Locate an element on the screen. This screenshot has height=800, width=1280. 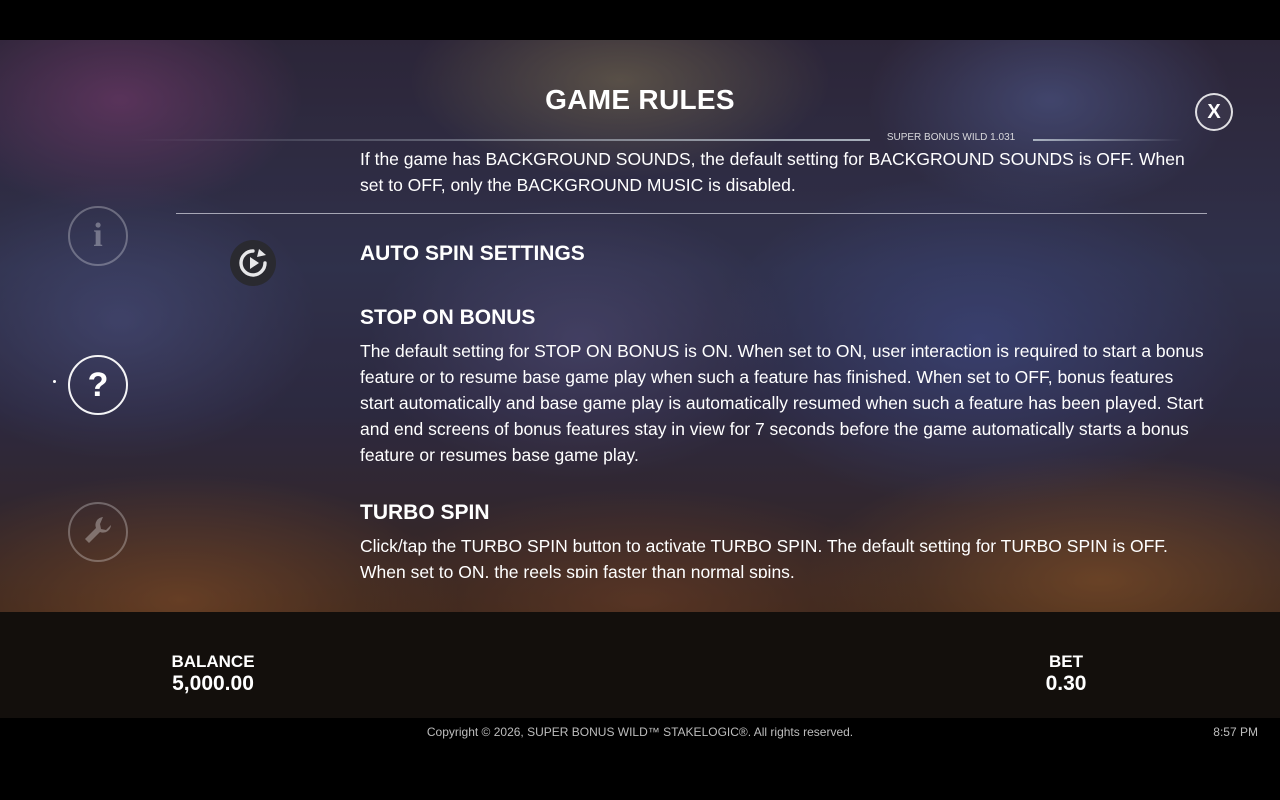
top-bar is located at coordinates (640, 20).